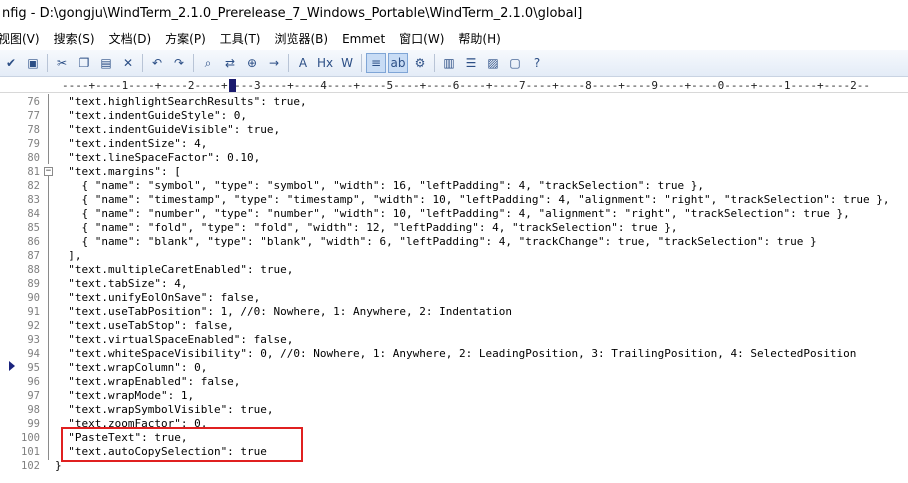 This screenshot has height=483, width=908. I want to click on code-line: 97 "text.wrapMode": 1,, so click(454, 396).